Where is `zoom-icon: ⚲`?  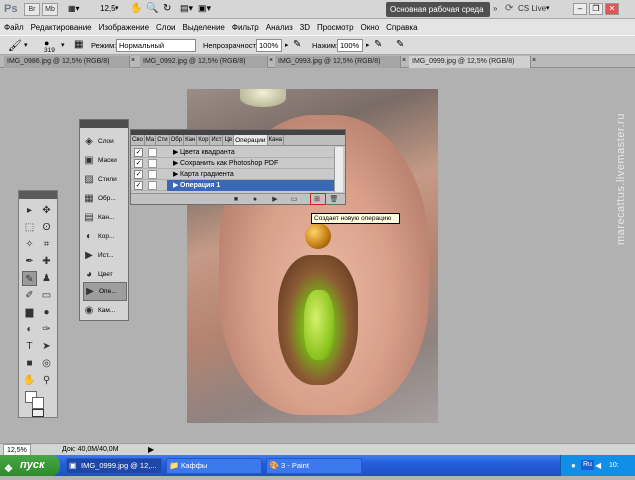 zoom-icon: ⚲ is located at coordinates (46, 380).